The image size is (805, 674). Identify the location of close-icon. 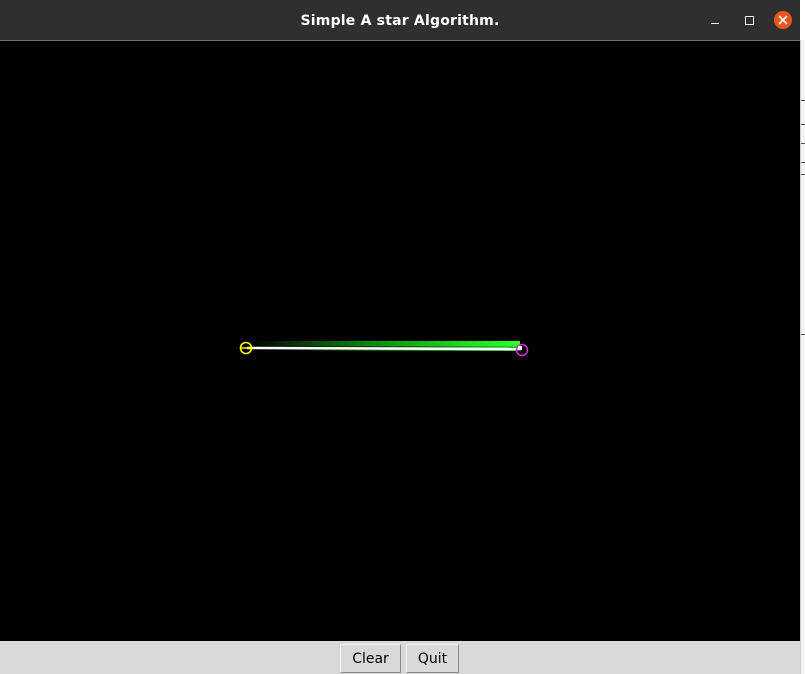
(783, 20).